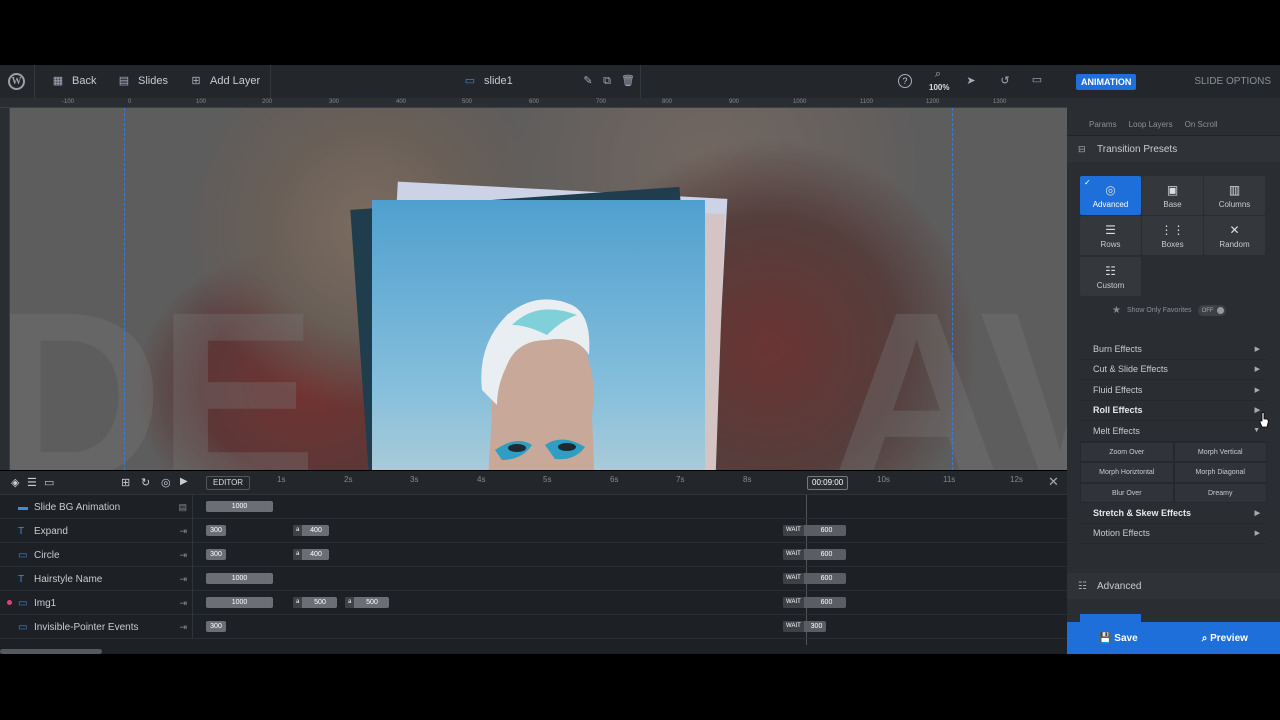 Image resolution: width=1280 pixels, height=720 pixels. What do you see at coordinates (1232, 81) in the screenshot?
I see `tab-slide-options: SLIDE OPTIONS` at bounding box center [1232, 81].